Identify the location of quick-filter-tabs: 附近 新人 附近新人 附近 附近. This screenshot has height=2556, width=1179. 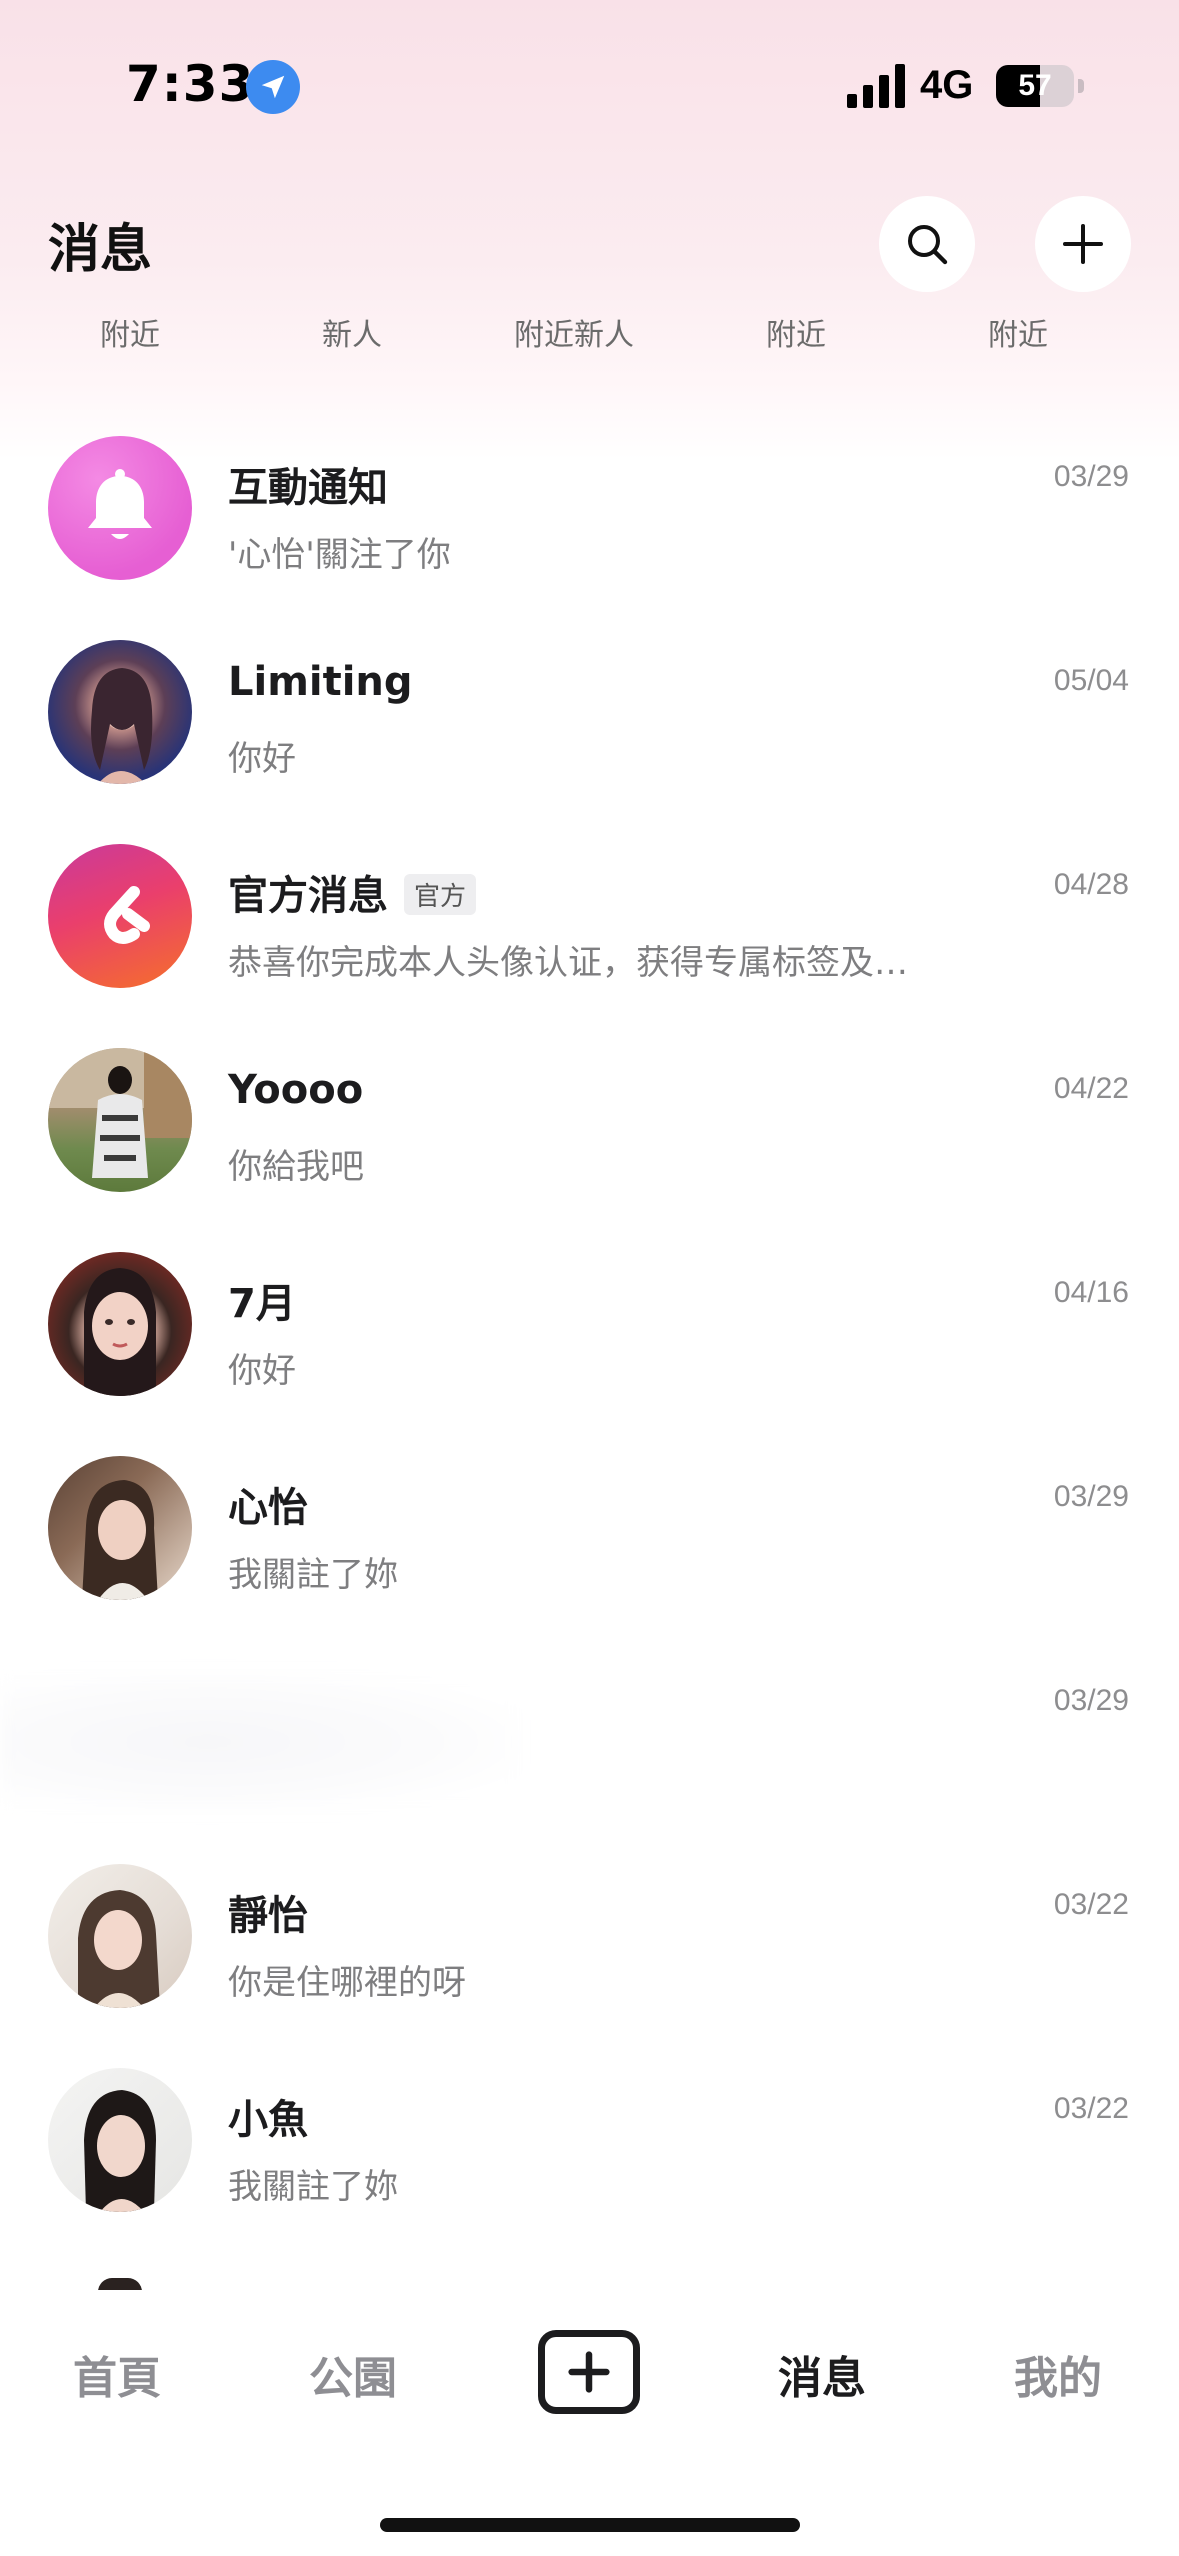
(589, 335).